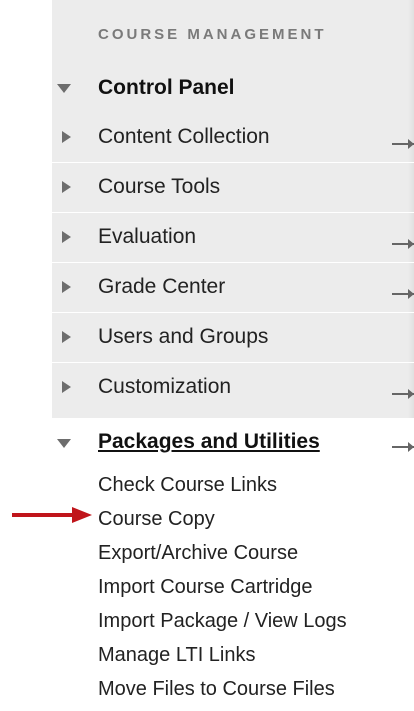  I want to click on submenu-item-course-copy: Course Copy, so click(222, 519).